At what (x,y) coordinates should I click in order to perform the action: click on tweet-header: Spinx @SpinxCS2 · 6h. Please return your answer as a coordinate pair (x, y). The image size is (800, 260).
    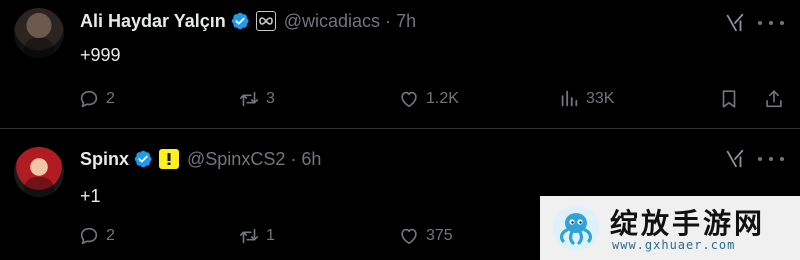
    Looking at the image, I should click on (200, 159).